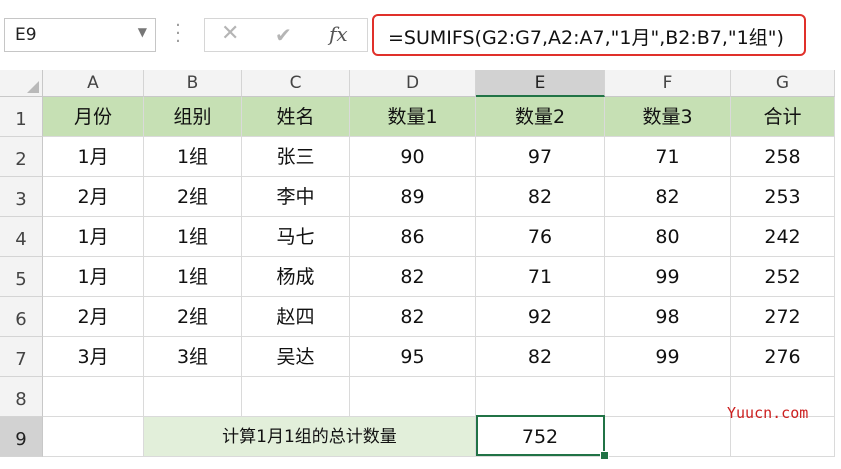 The height and width of the screenshot is (469, 841). I want to click on name-box-value: E9, so click(26, 35).